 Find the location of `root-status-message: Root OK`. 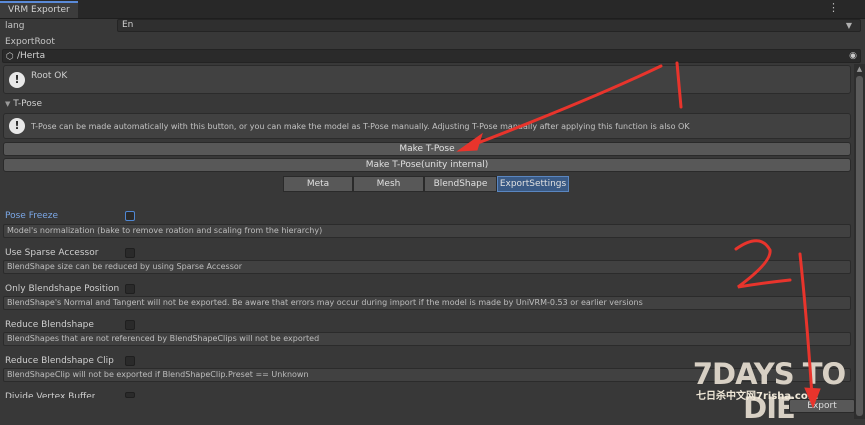

root-status-message: Root OK is located at coordinates (49, 76).